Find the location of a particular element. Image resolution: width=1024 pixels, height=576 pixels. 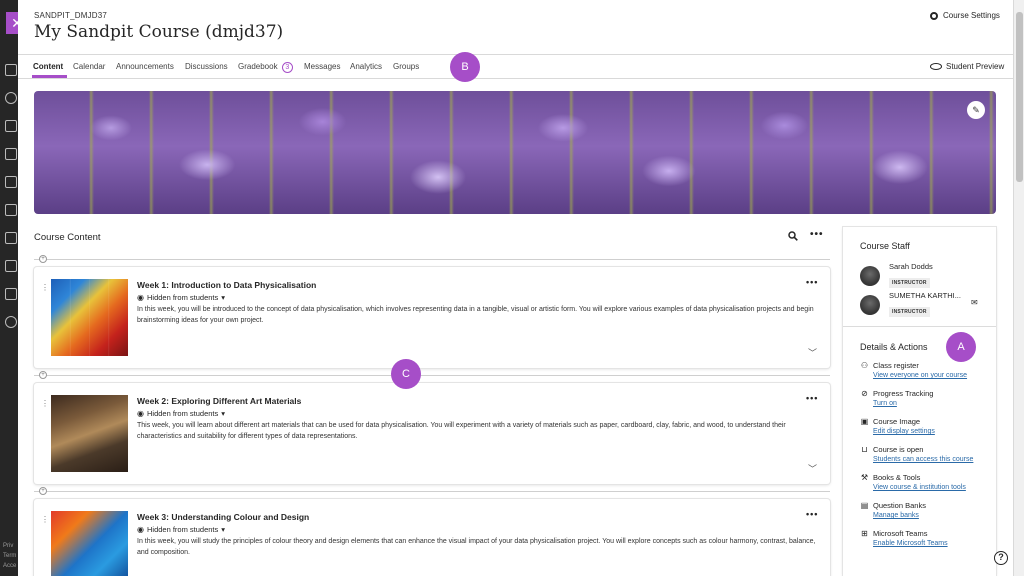

tab-calendar: Calendar is located at coordinates (89, 66).